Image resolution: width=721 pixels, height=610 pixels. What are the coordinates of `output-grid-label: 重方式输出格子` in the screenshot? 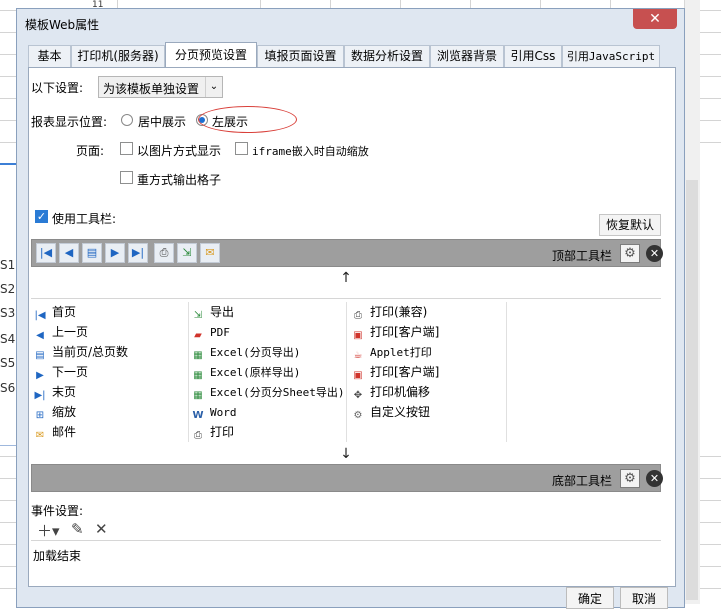 It's located at (179, 179).